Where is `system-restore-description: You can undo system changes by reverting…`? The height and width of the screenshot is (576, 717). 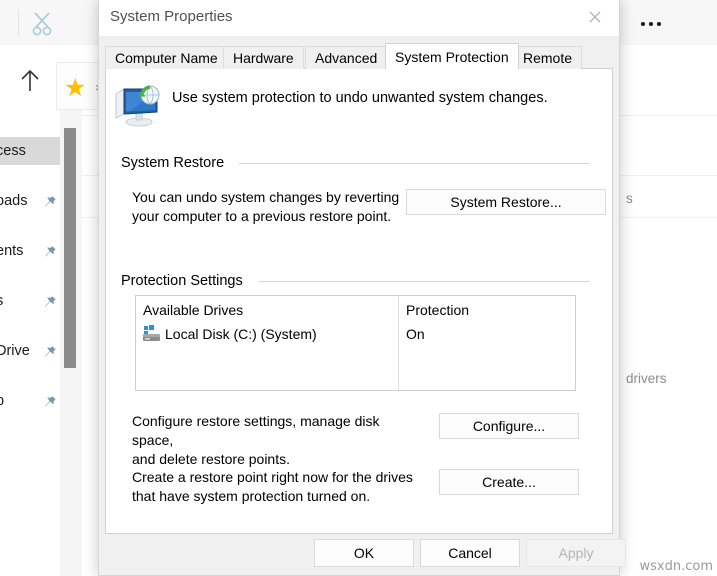
system-restore-description: You can undo system changes by reverting… is located at coordinates (266, 206).